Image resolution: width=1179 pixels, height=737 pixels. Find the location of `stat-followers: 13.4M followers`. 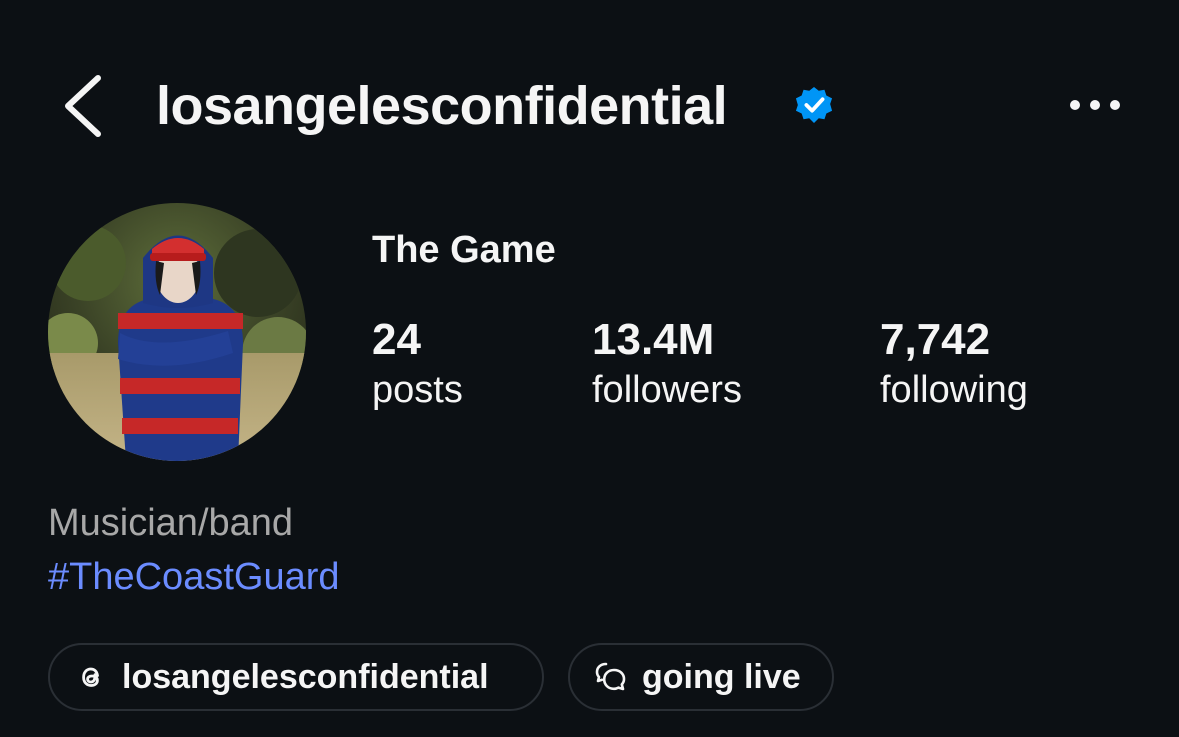

stat-followers: 13.4M followers is located at coordinates (667, 364).